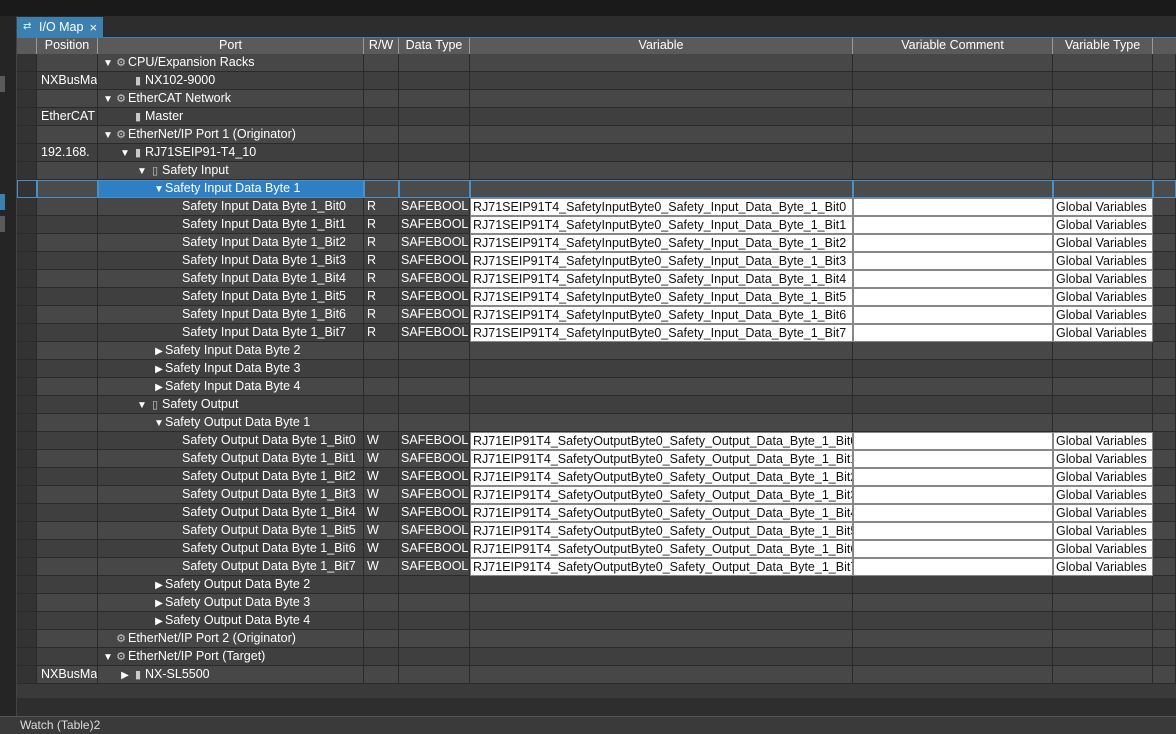  Describe the element at coordinates (231, 387) in the screenshot. I see `port-cell: ▶ Safety Input Data Byte 4` at that location.